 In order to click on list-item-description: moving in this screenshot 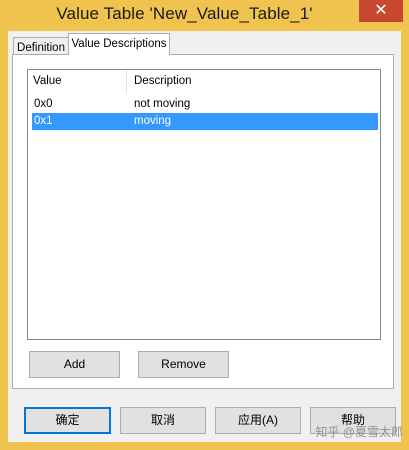, I will do `click(153, 121)`.